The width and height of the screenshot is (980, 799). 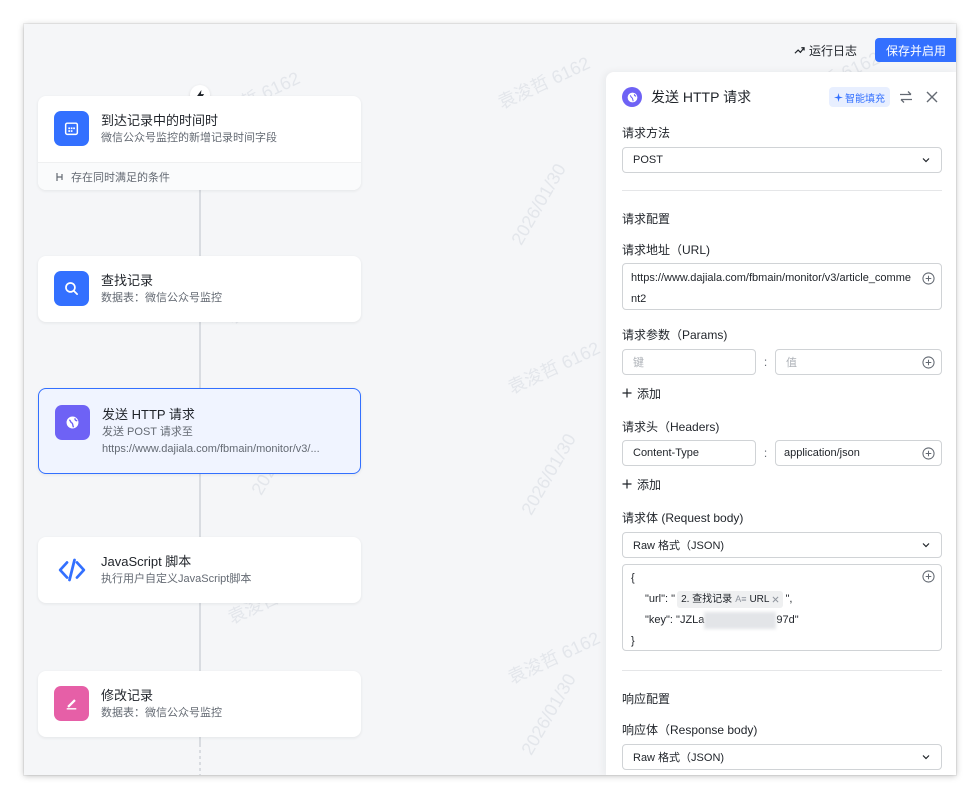 I want to click on node-subtitle: 数据表：微信公众号监控, so click(x=161, y=298).